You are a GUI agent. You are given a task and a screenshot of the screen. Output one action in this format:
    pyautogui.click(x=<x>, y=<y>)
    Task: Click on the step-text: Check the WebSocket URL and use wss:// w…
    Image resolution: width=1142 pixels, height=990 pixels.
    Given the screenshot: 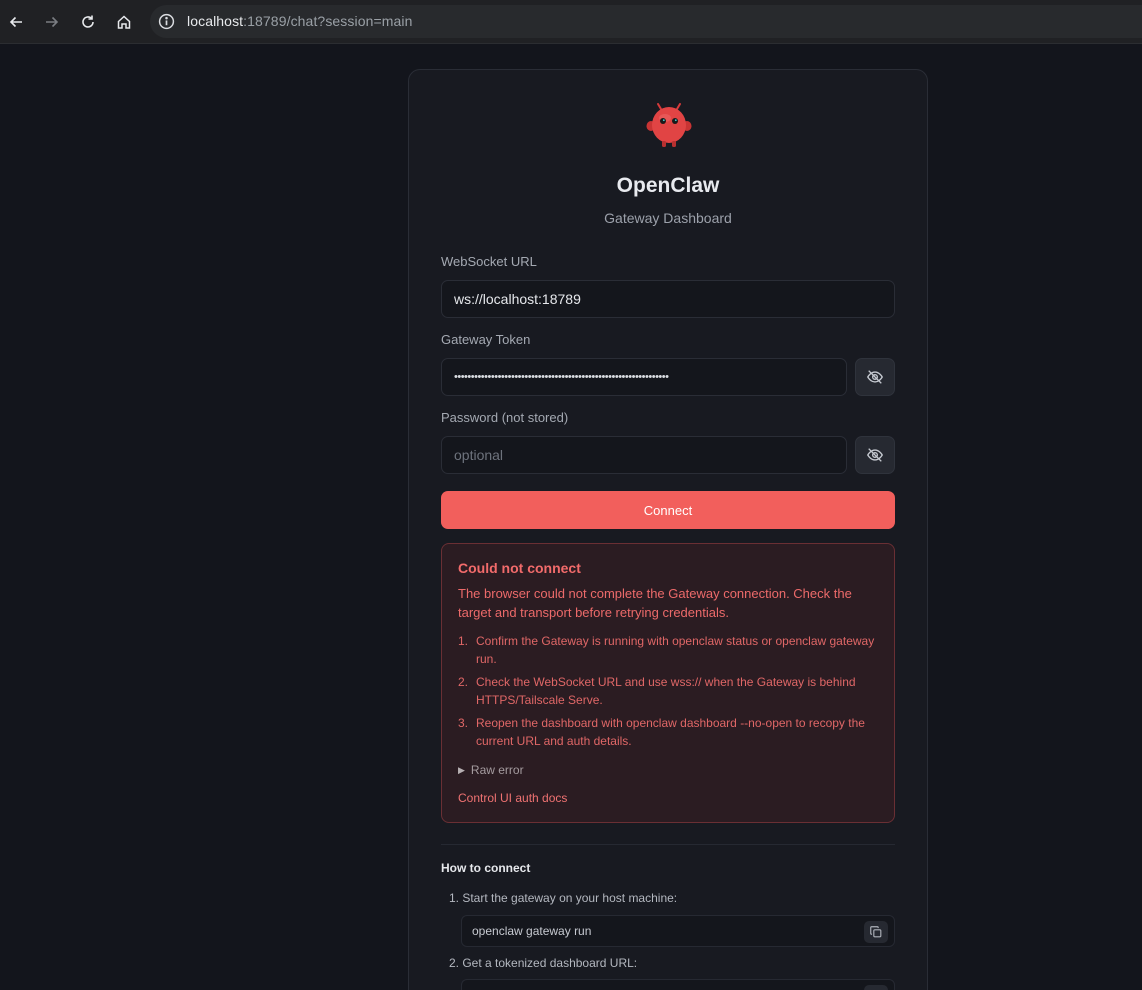 What is the action you would take?
    pyautogui.click(x=666, y=691)
    